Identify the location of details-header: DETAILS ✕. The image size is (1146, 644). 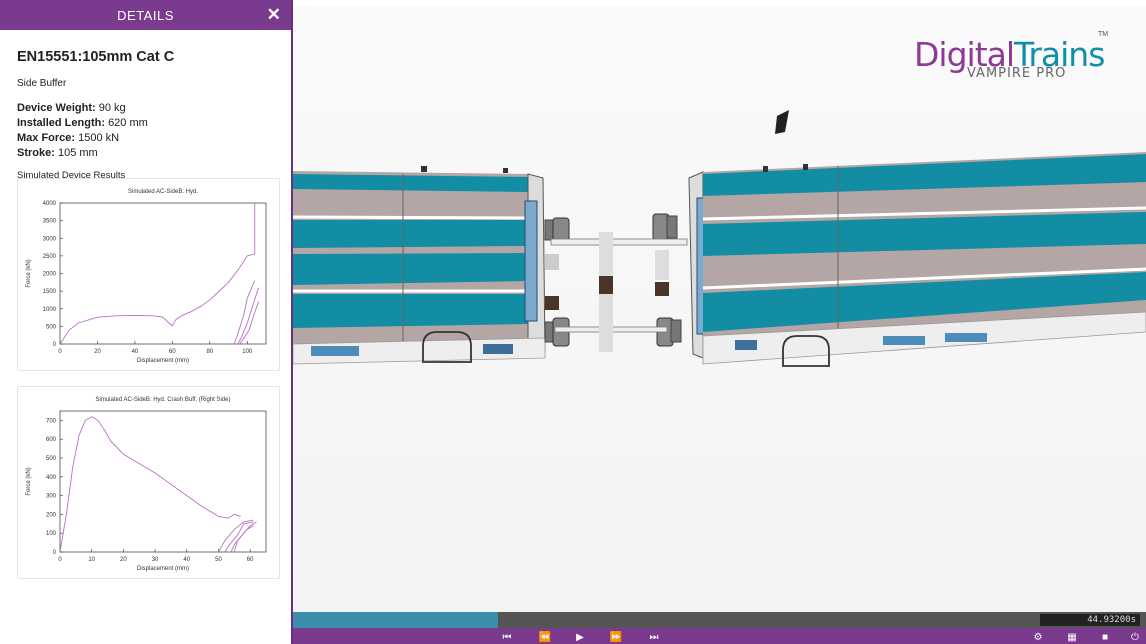
(145, 15).